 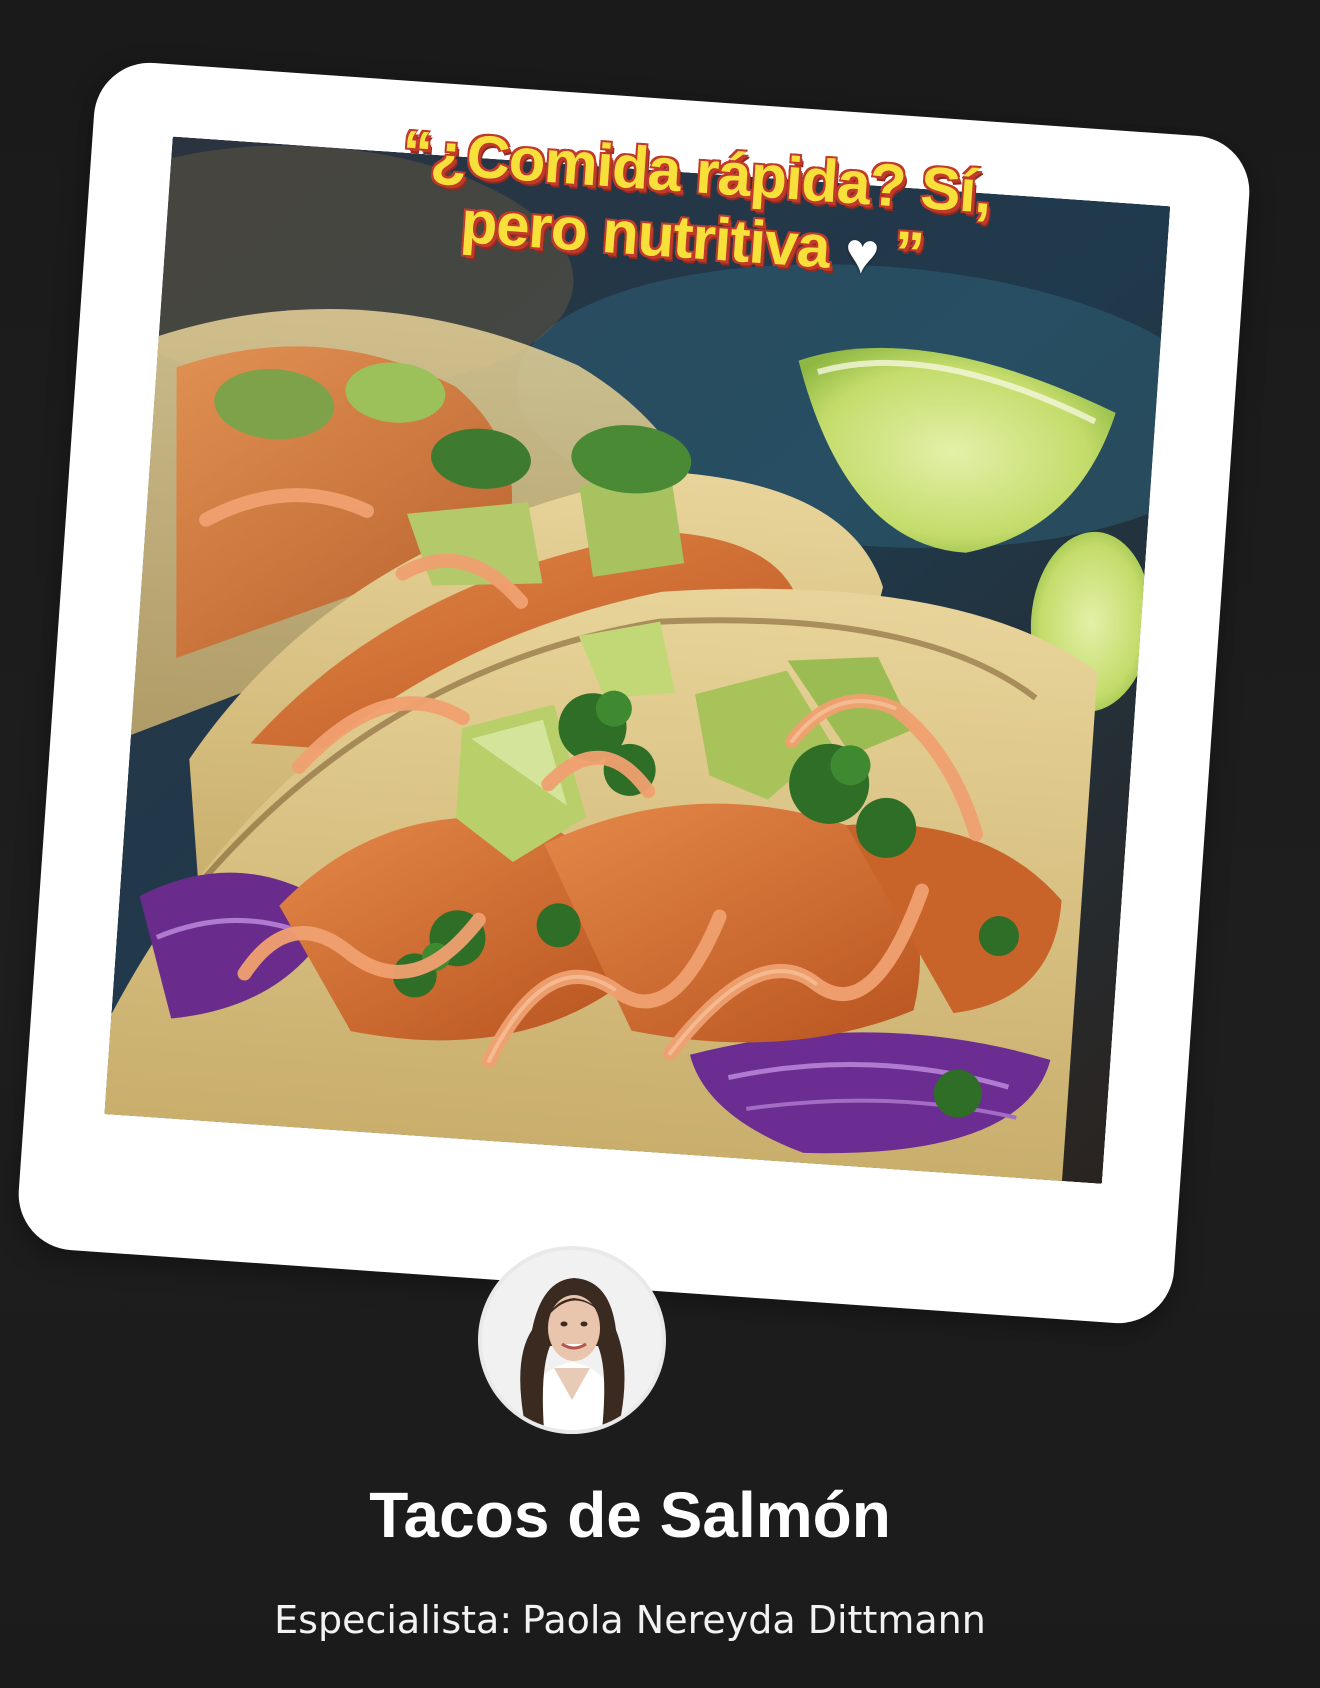 I want to click on avatar, so click(x=572, y=1340).